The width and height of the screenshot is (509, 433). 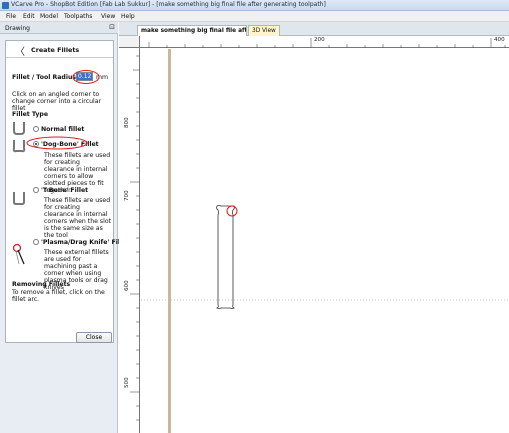 I want to click on option-normal-label: Normal fillet, so click(x=63, y=129).